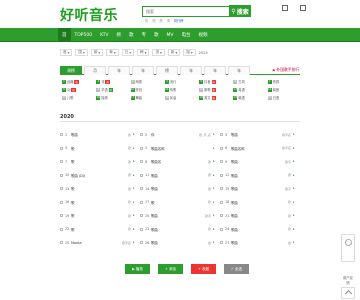  What do you see at coordinates (216, 97) in the screenshot?
I see `tag-item: 19 英文热` at bounding box center [216, 97].